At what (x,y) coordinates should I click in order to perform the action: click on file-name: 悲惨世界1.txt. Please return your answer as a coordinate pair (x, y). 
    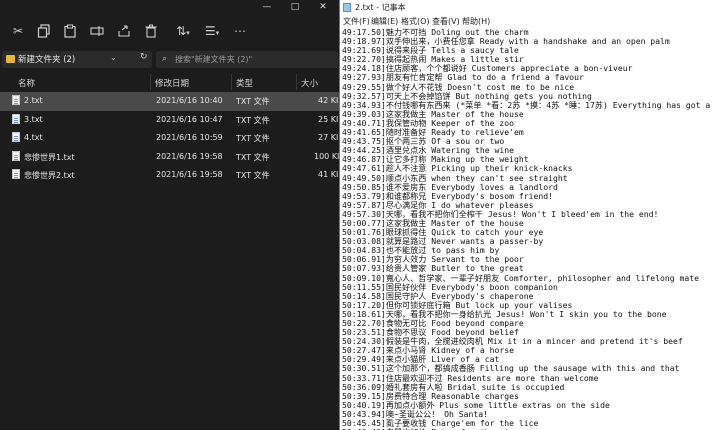
    Looking at the image, I should click on (49, 157).